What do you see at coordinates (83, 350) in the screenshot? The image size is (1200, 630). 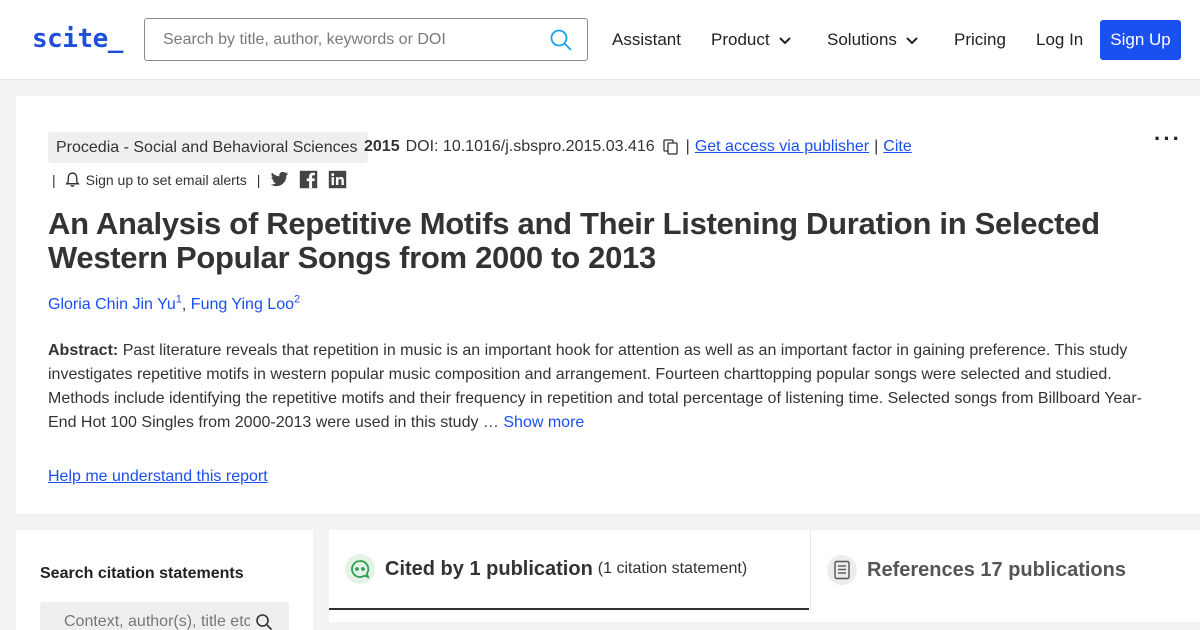 I see `abstract-label: Abstract:` at bounding box center [83, 350].